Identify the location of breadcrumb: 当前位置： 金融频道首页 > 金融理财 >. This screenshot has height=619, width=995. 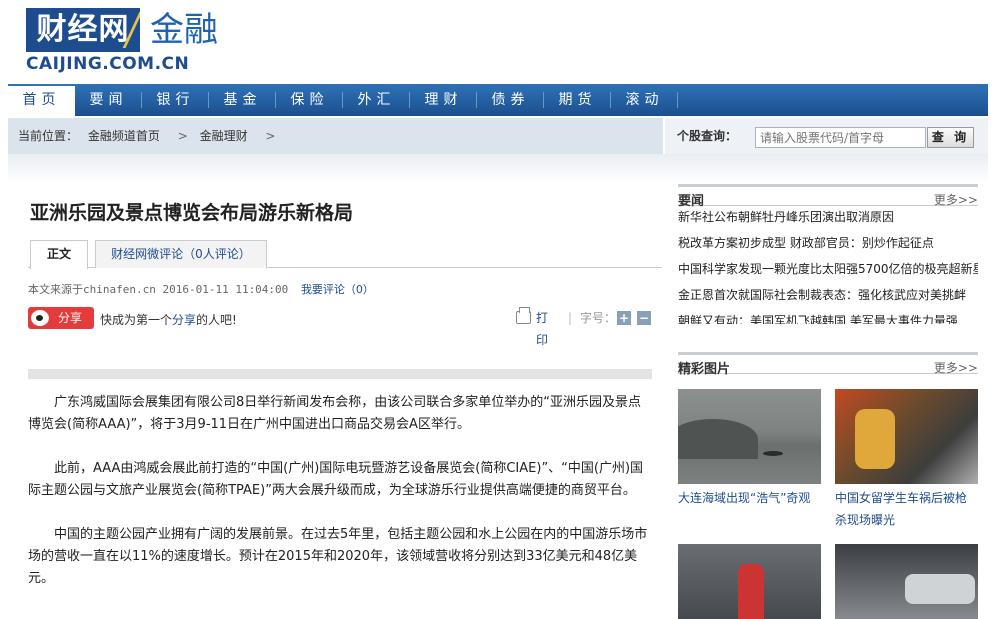
(150, 136).